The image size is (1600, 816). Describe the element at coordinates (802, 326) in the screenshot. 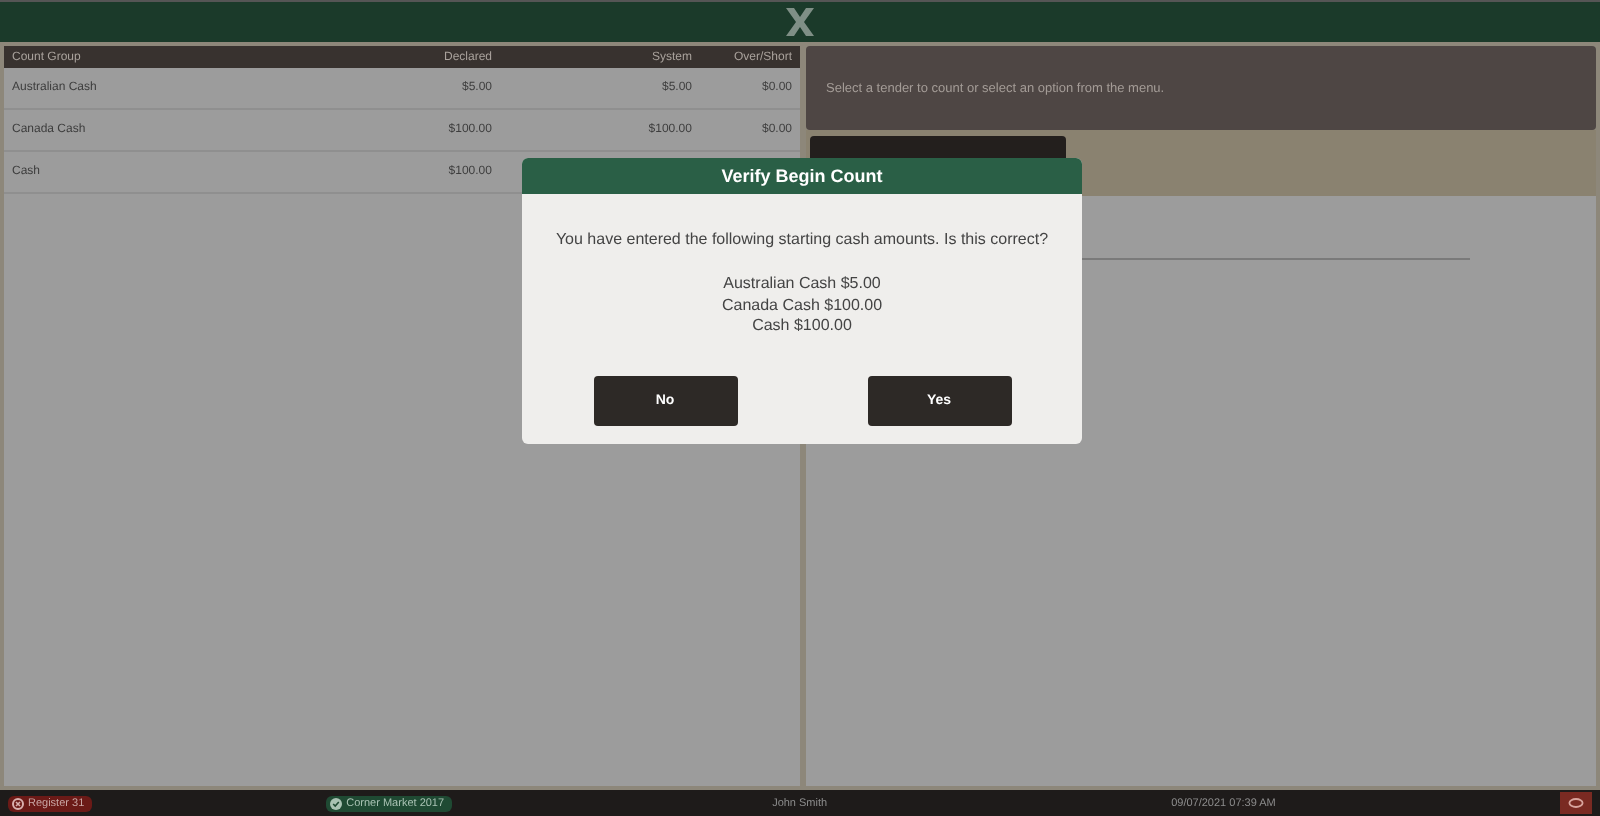

I see `amount-line: Cash $100.00` at that location.